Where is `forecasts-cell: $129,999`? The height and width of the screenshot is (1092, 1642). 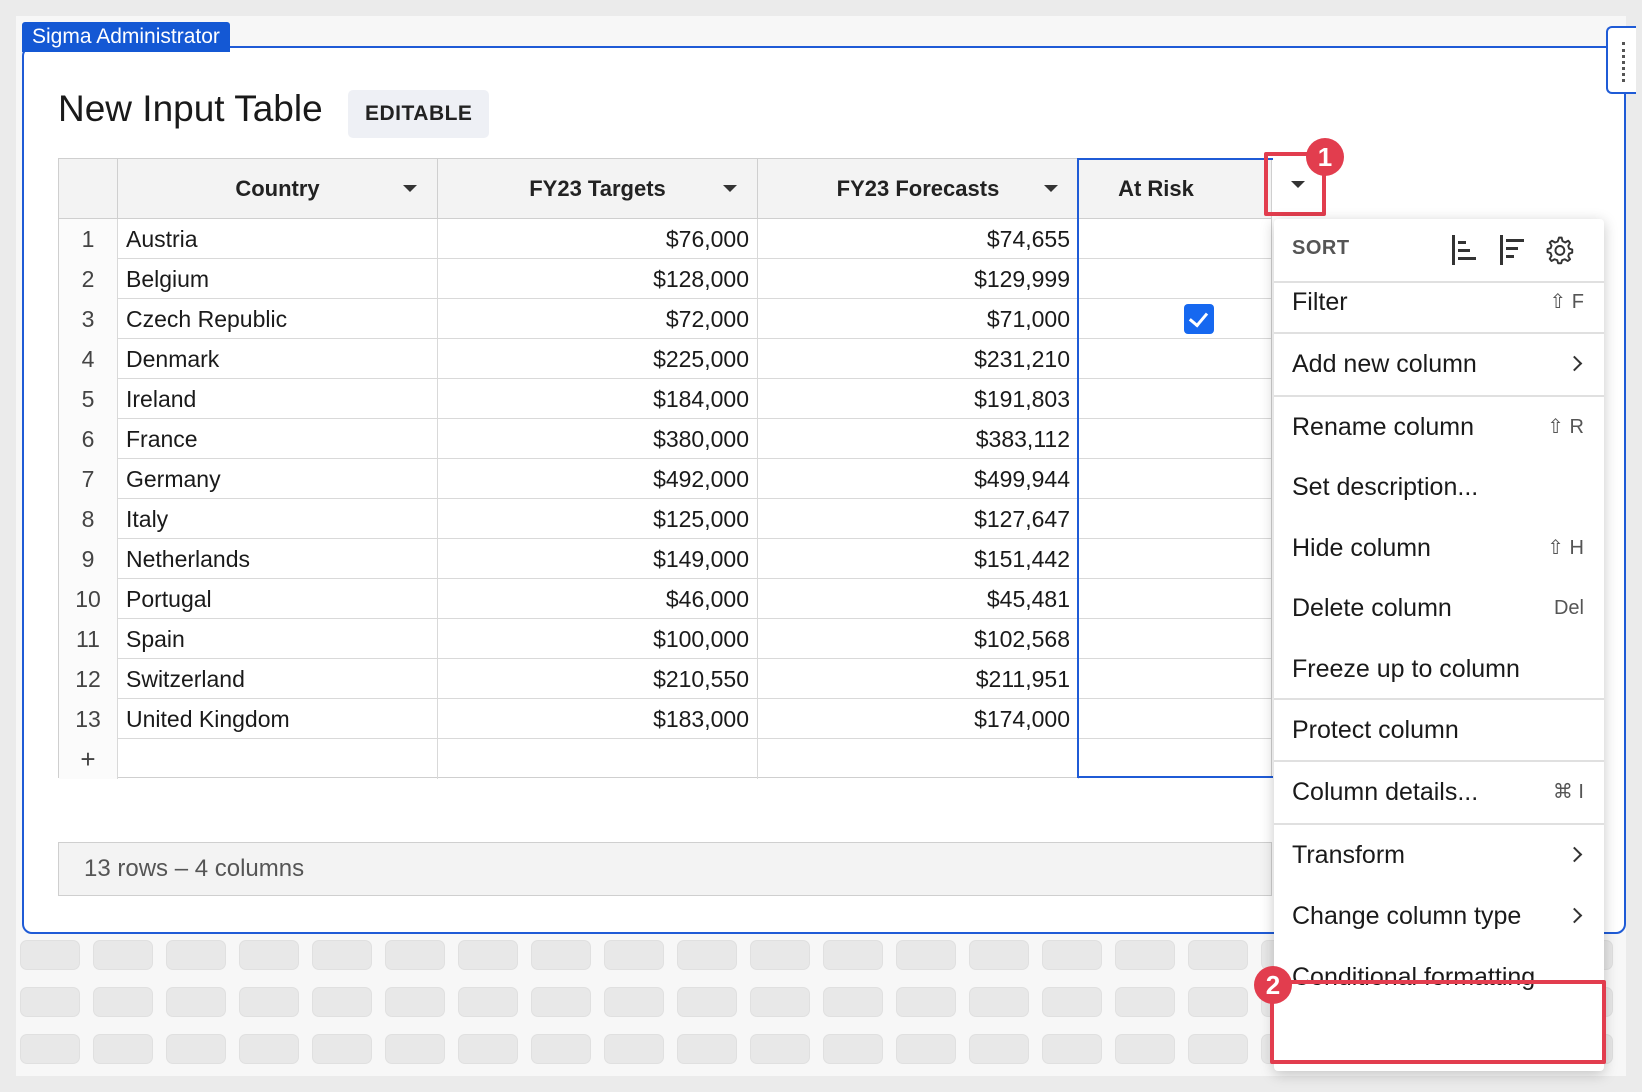
forecasts-cell: $129,999 is located at coordinates (918, 279).